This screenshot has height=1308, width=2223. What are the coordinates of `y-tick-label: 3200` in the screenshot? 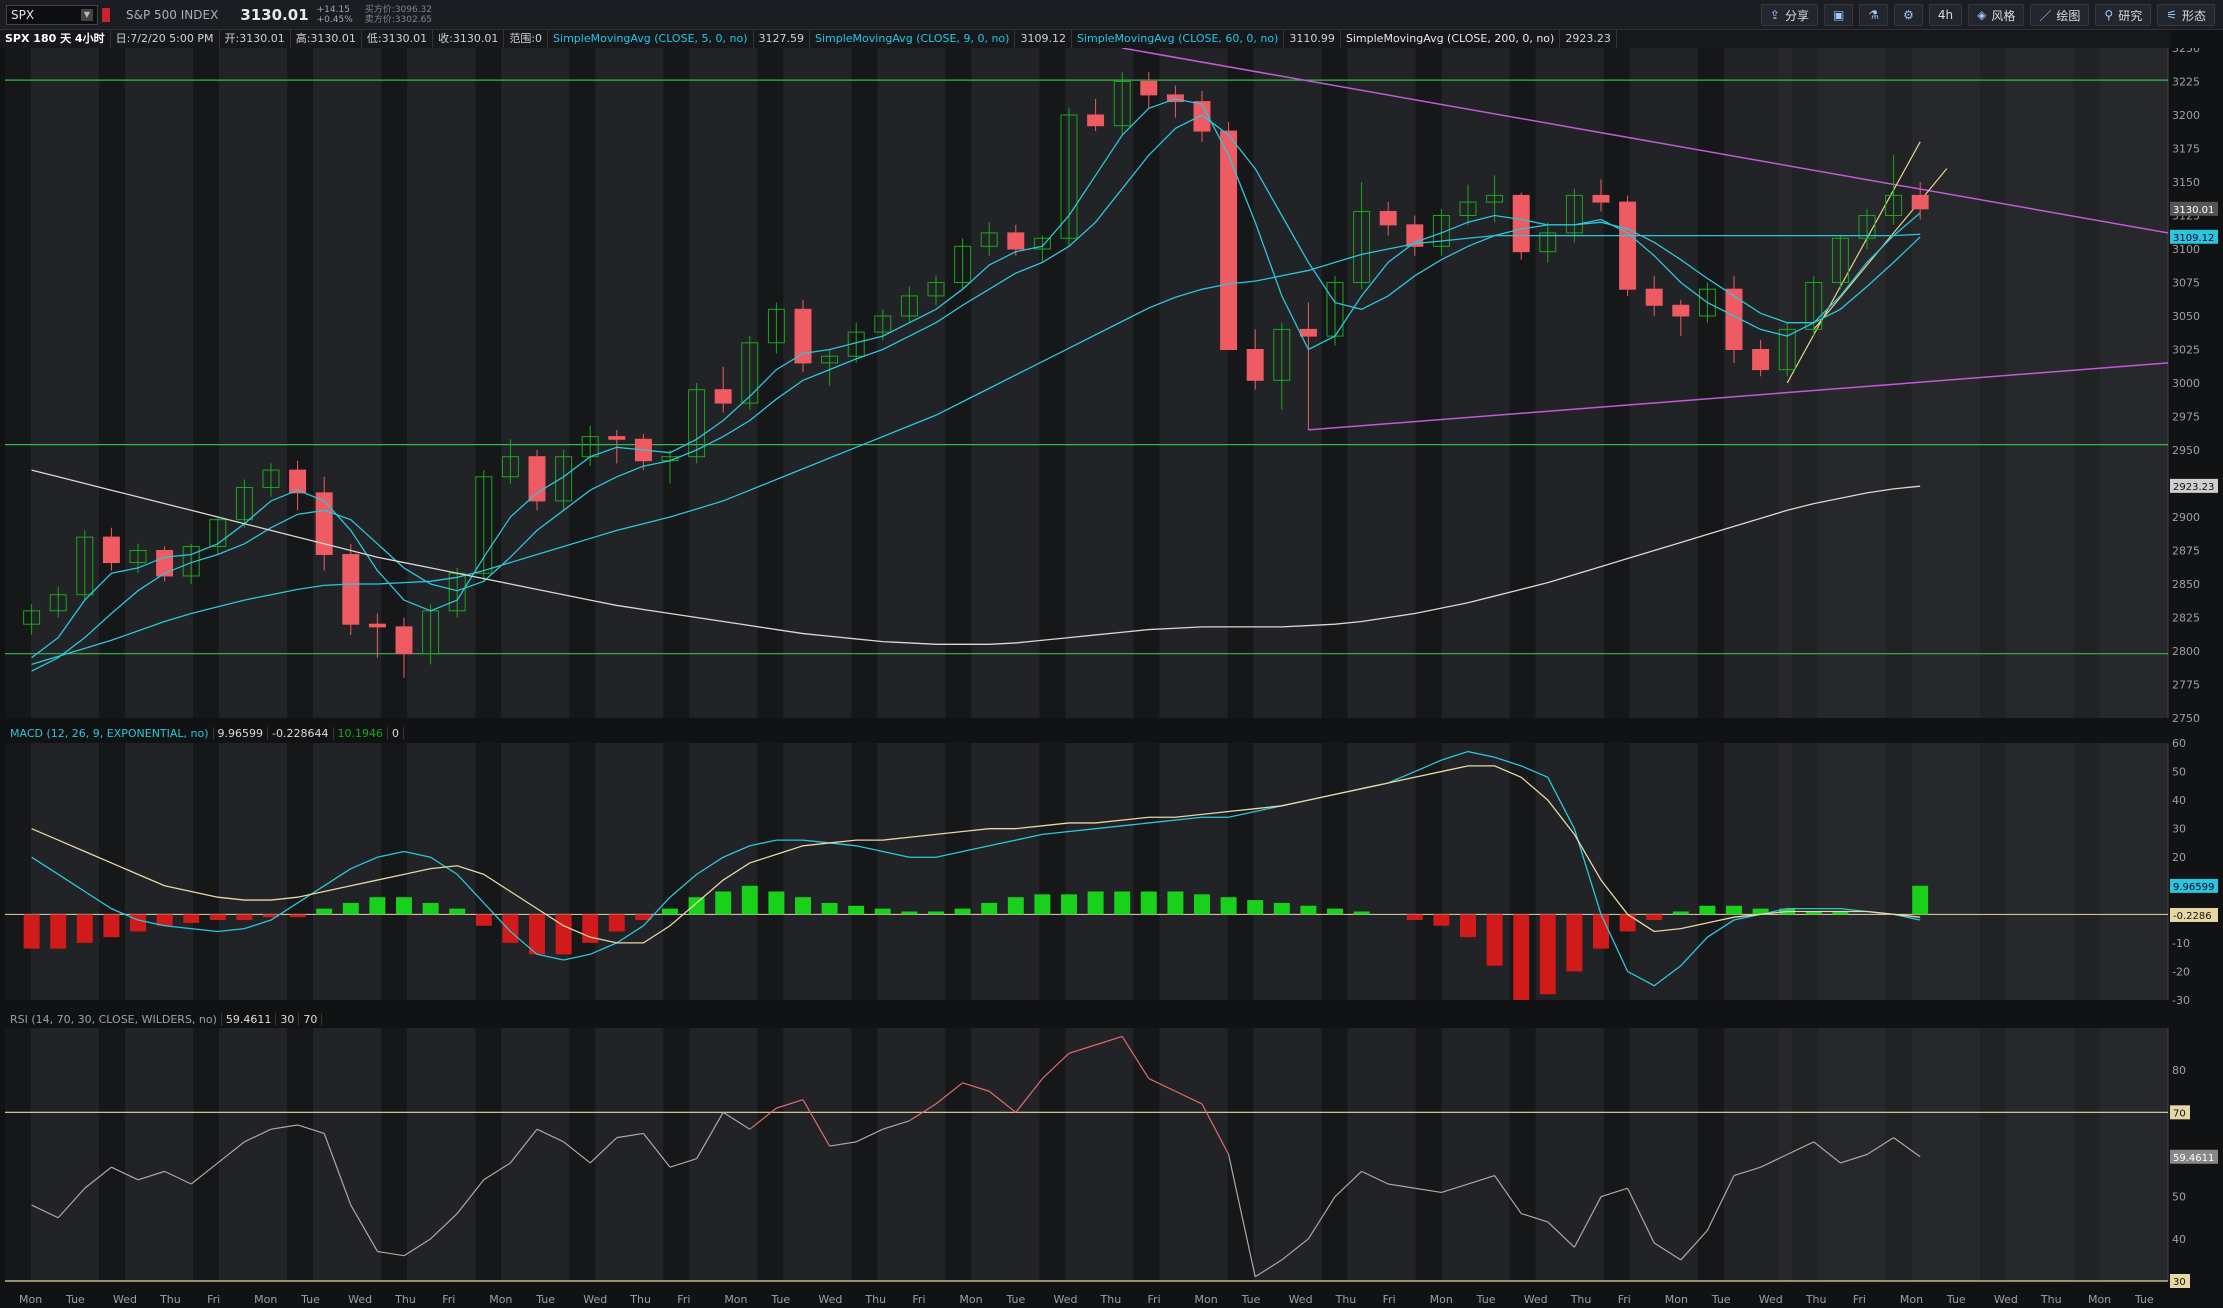 It's located at (2186, 115).